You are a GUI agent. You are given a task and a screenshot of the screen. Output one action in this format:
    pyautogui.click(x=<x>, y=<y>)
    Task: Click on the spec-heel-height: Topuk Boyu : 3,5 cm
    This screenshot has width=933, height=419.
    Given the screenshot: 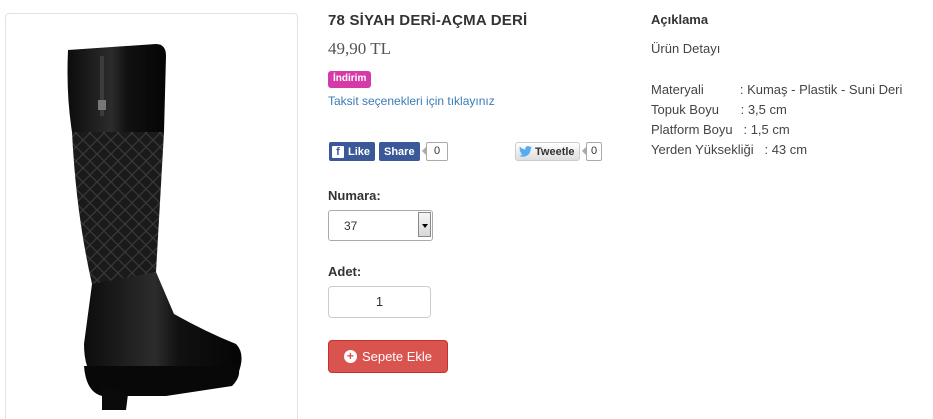 What is the action you would take?
    pyautogui.click(x=719, y=109)
    